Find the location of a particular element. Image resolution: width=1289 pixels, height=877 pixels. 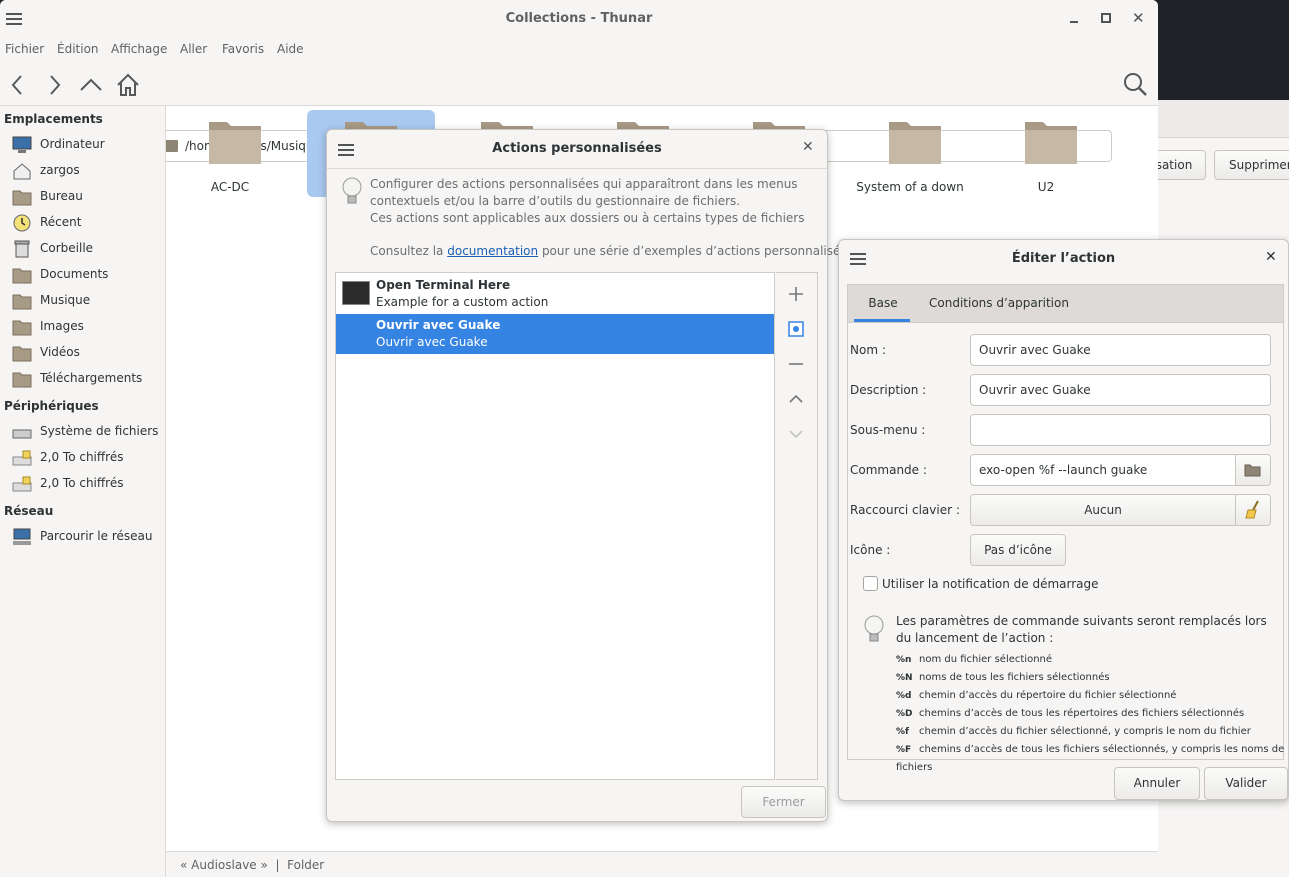

remove-icon is located at coordinates (796, 364).